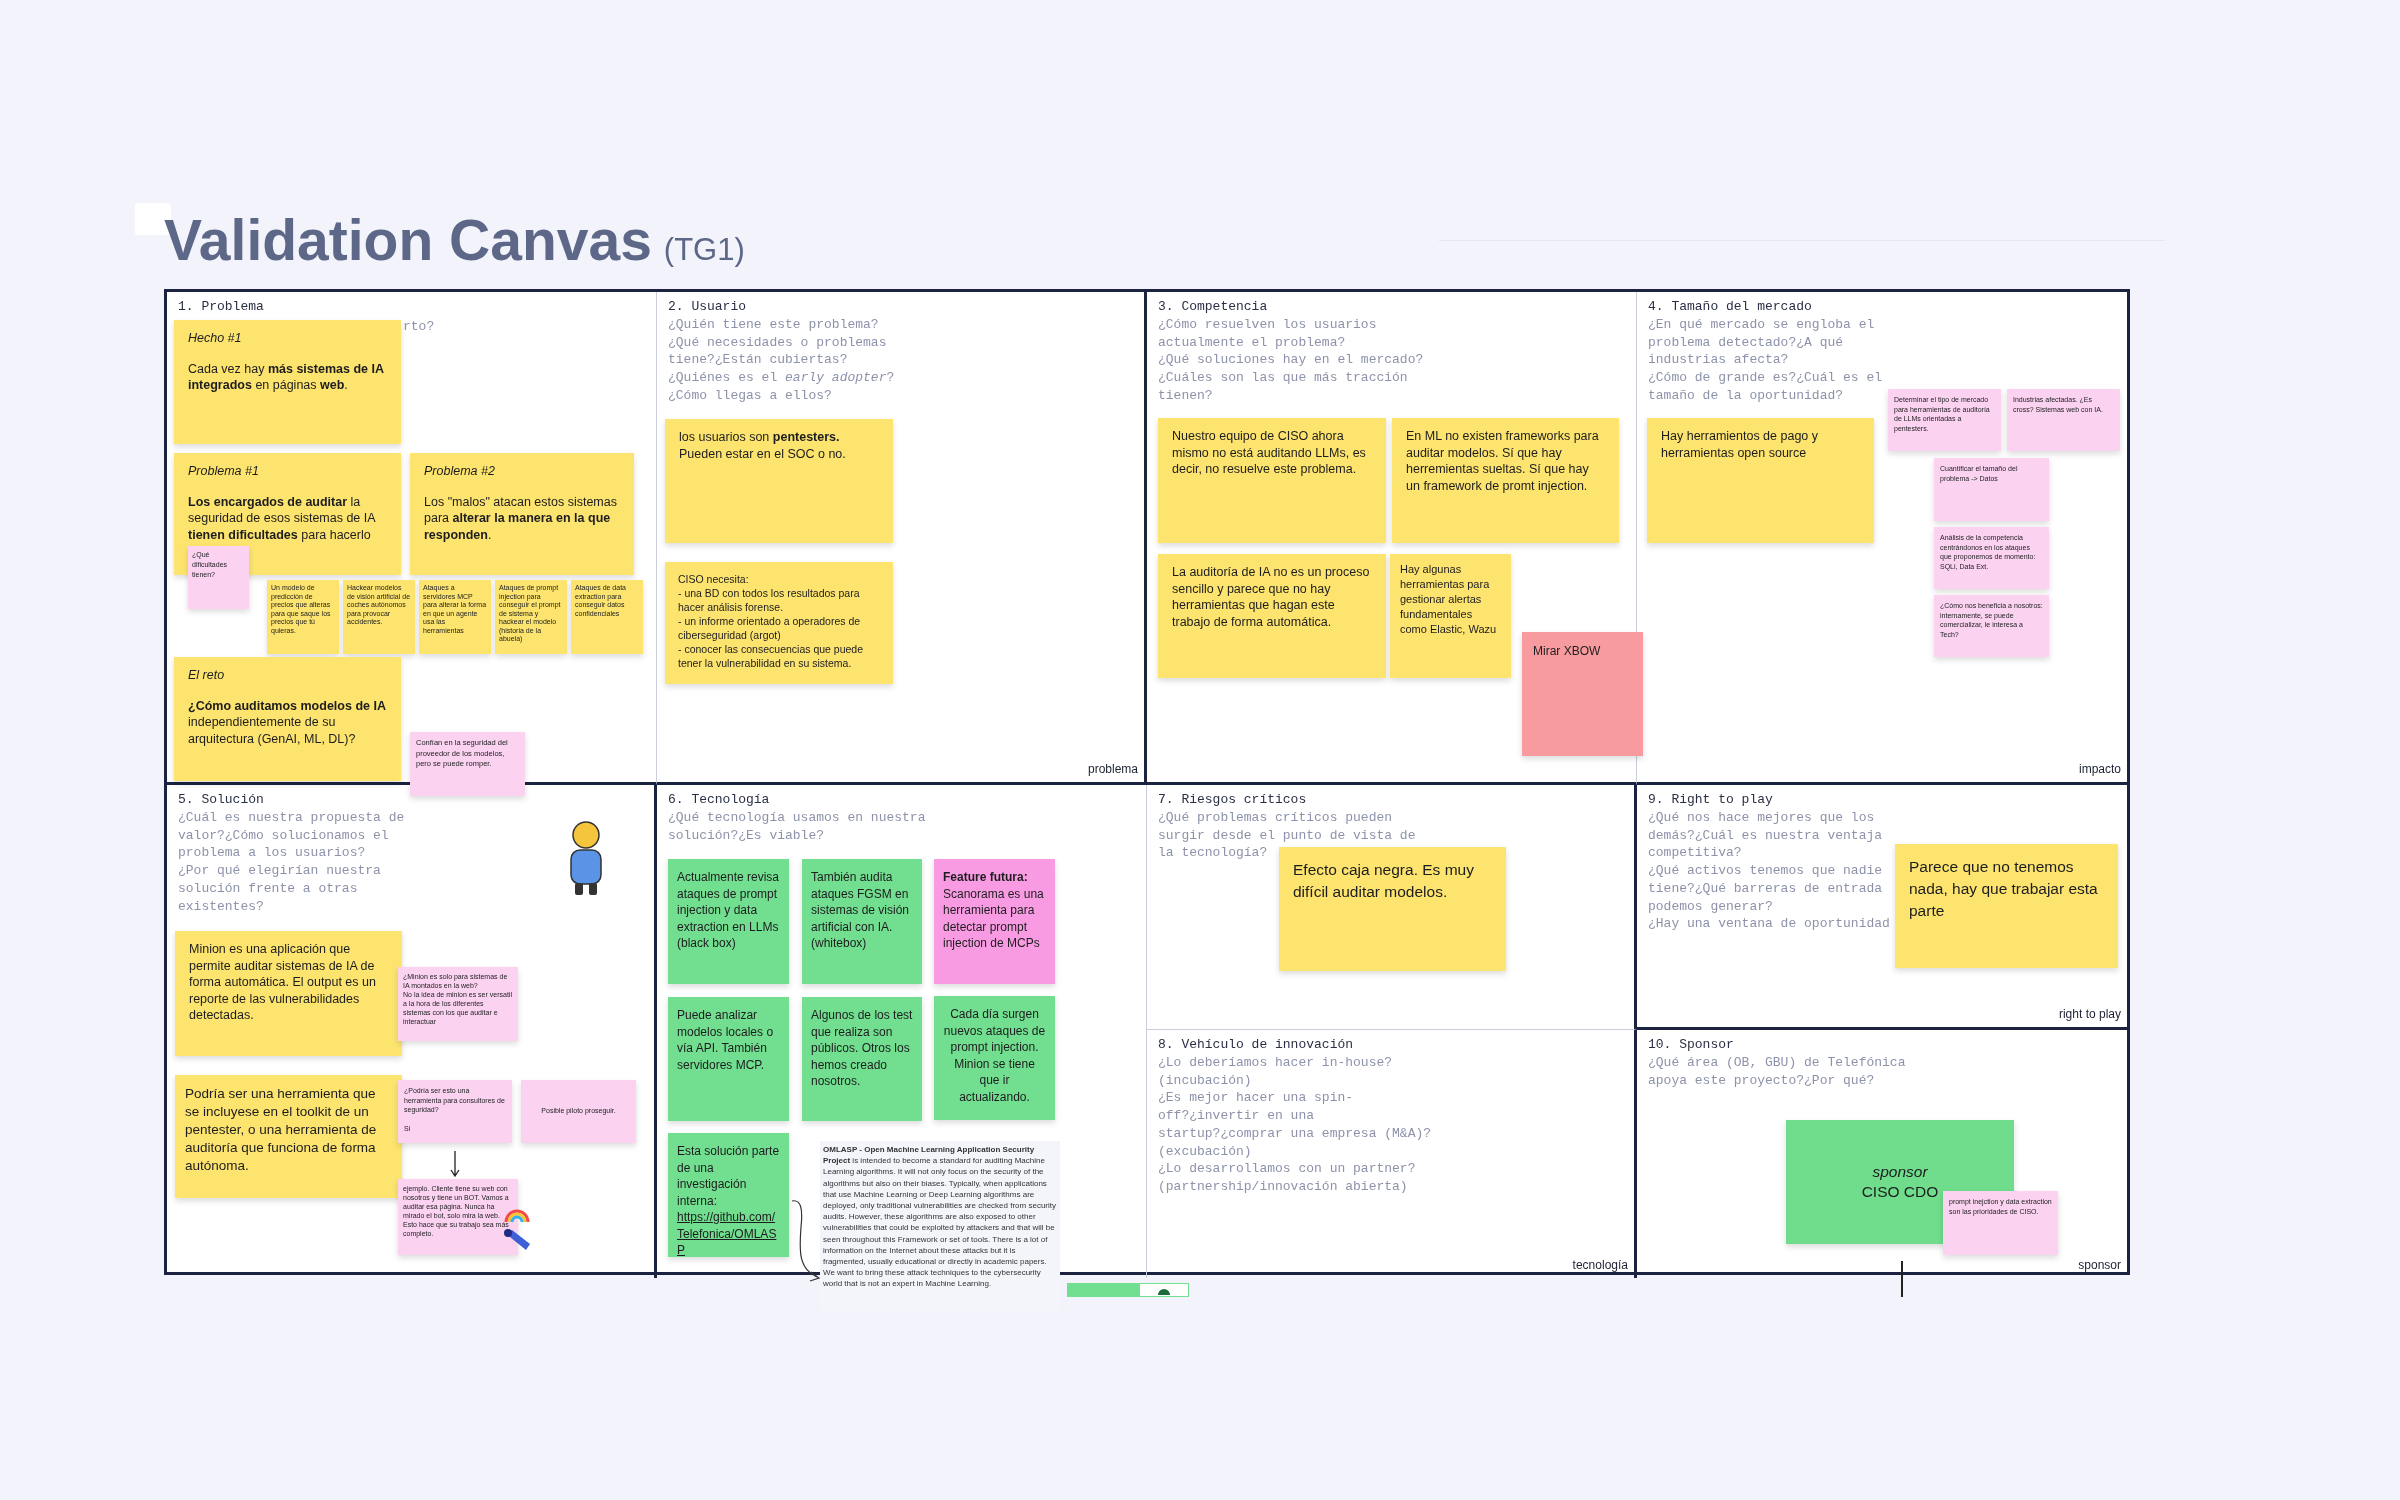 The image size is (2400, 1500). Describe the element at coordinates (719, 800) in the screenshot. I see `cell-heading: 6. Tecnología` at that location.